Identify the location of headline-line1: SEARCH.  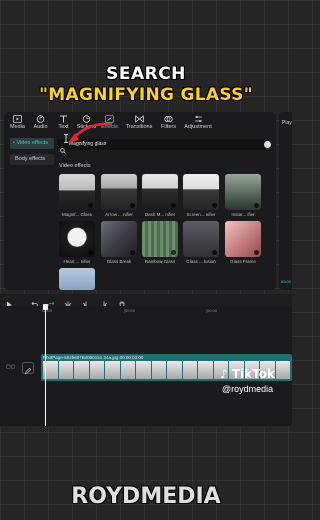
(146, 74).